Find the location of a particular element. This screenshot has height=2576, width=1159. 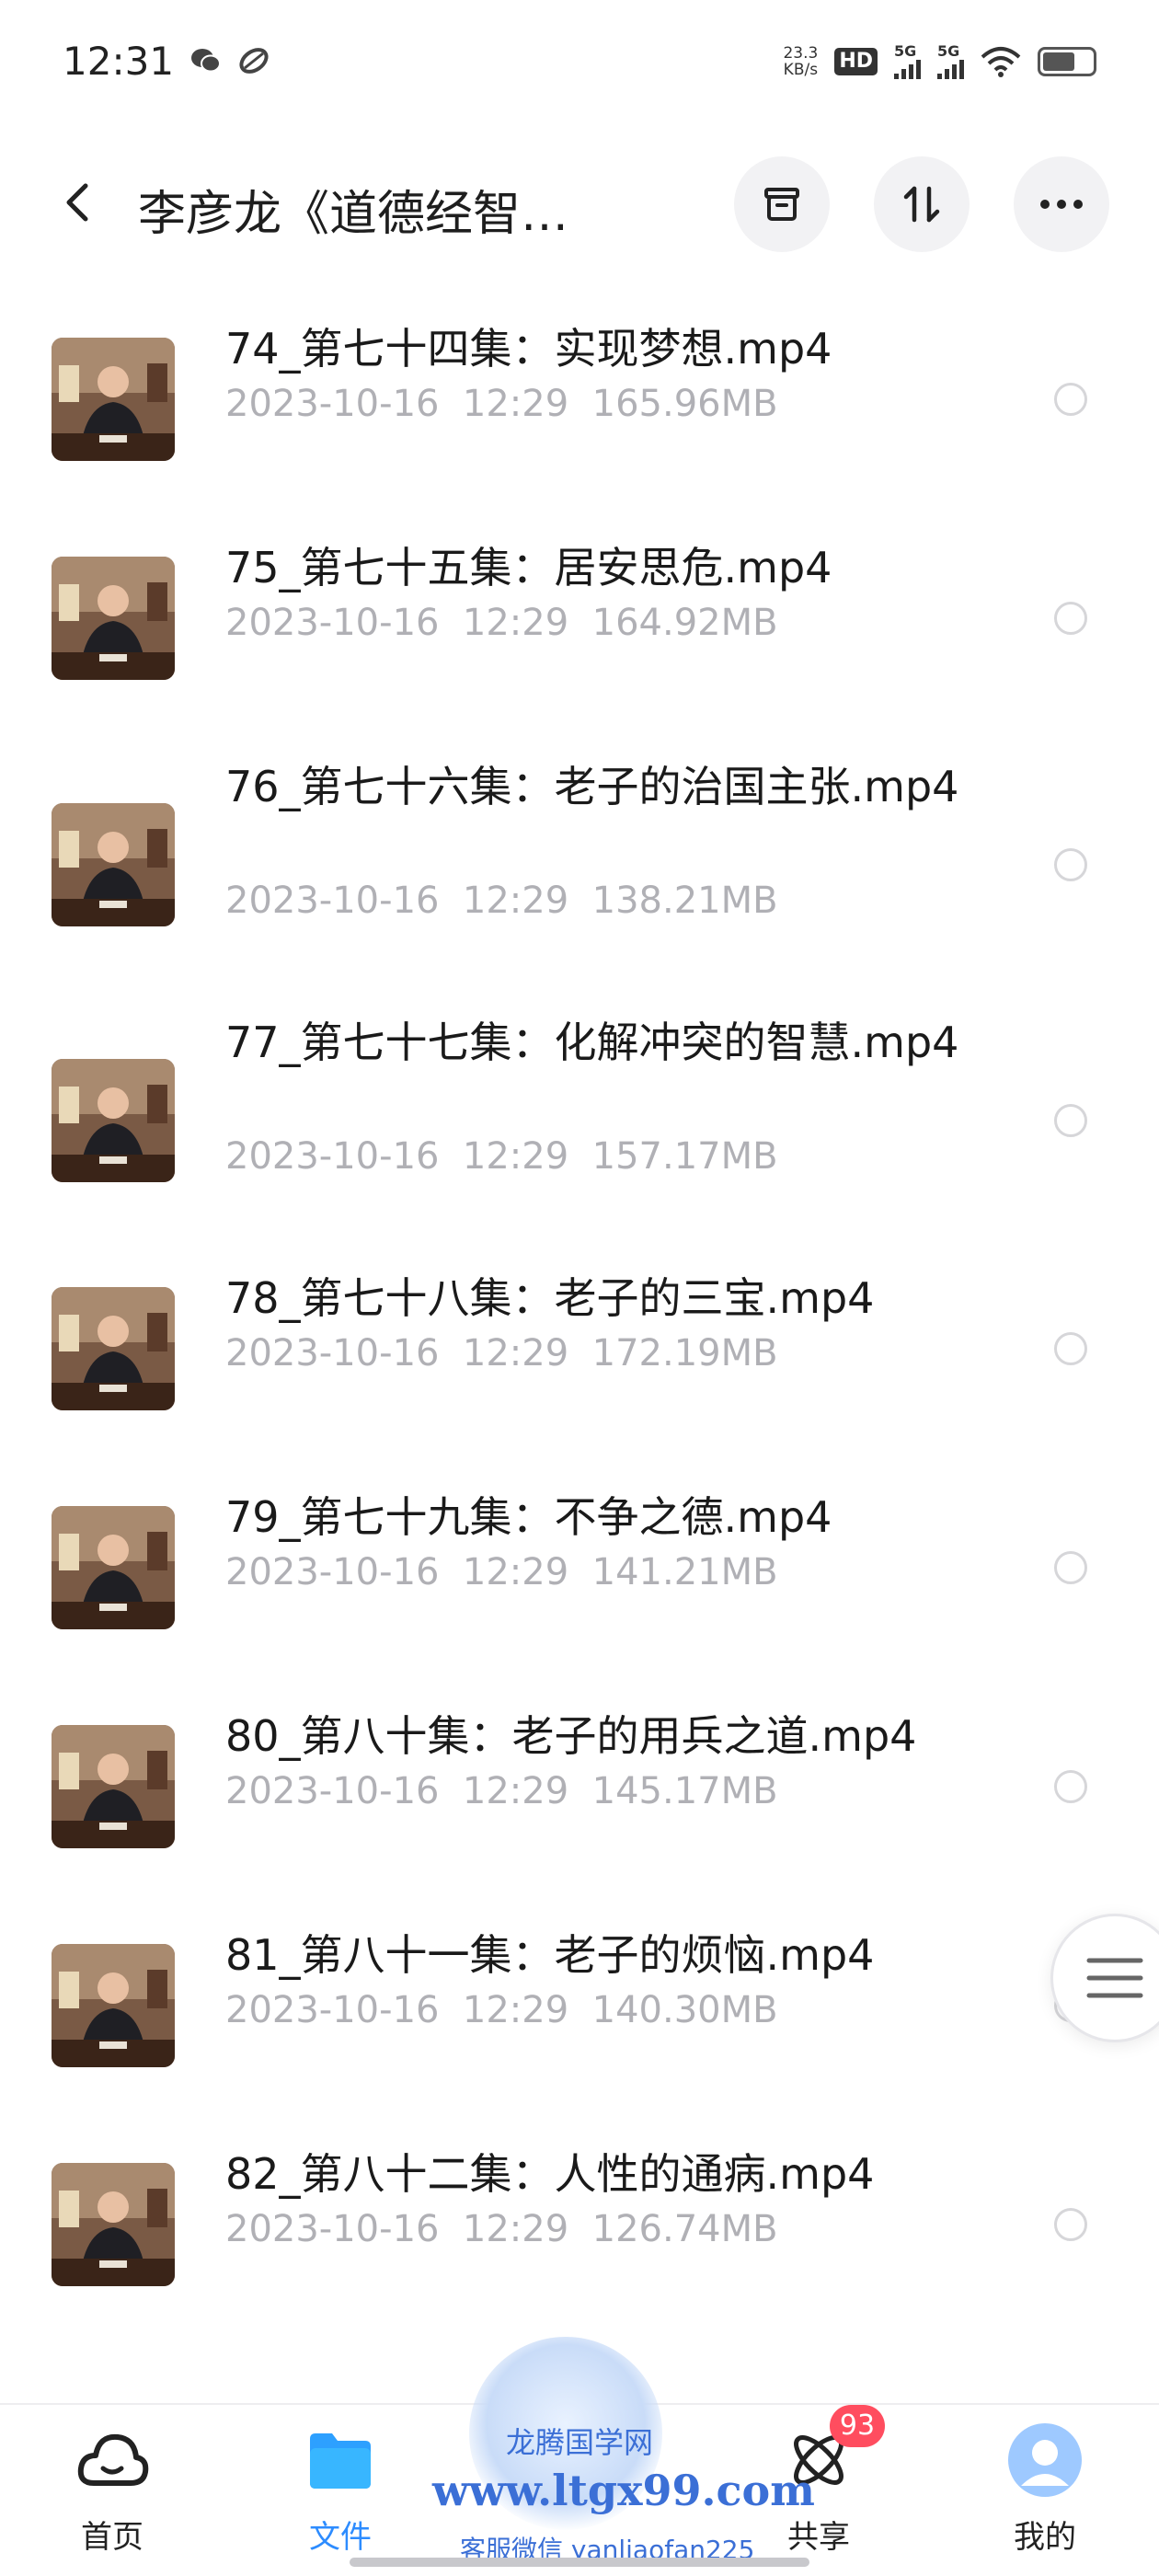

sort-button is located at coordinates (922, 204).